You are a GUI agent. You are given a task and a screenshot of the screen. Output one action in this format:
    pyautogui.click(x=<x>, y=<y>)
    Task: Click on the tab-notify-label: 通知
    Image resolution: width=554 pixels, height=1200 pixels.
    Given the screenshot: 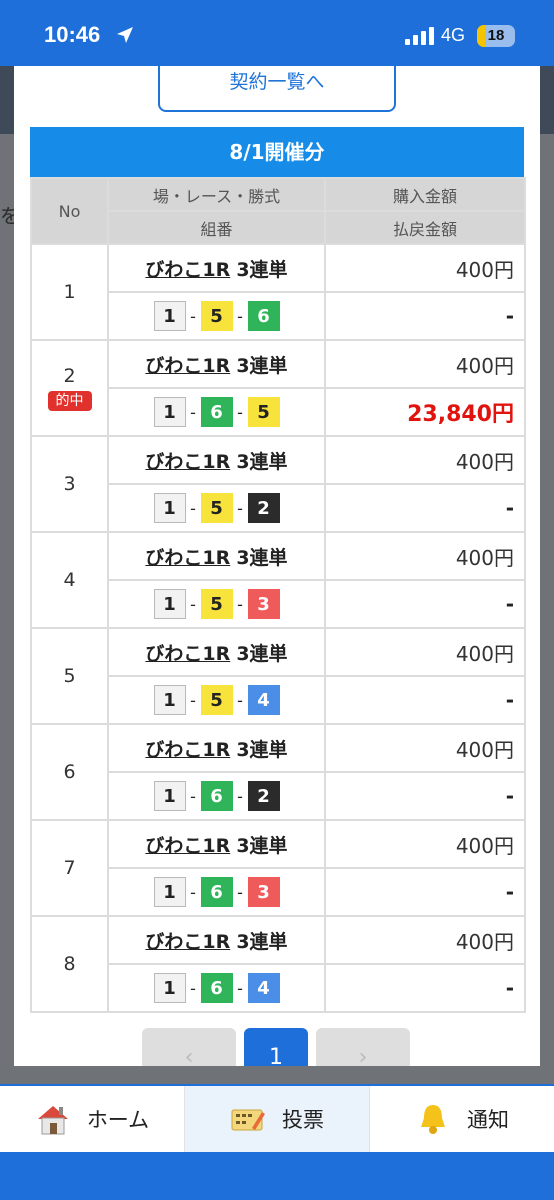 What is the action you would take?
    pyautogui.click(x=488, y=1120)
    